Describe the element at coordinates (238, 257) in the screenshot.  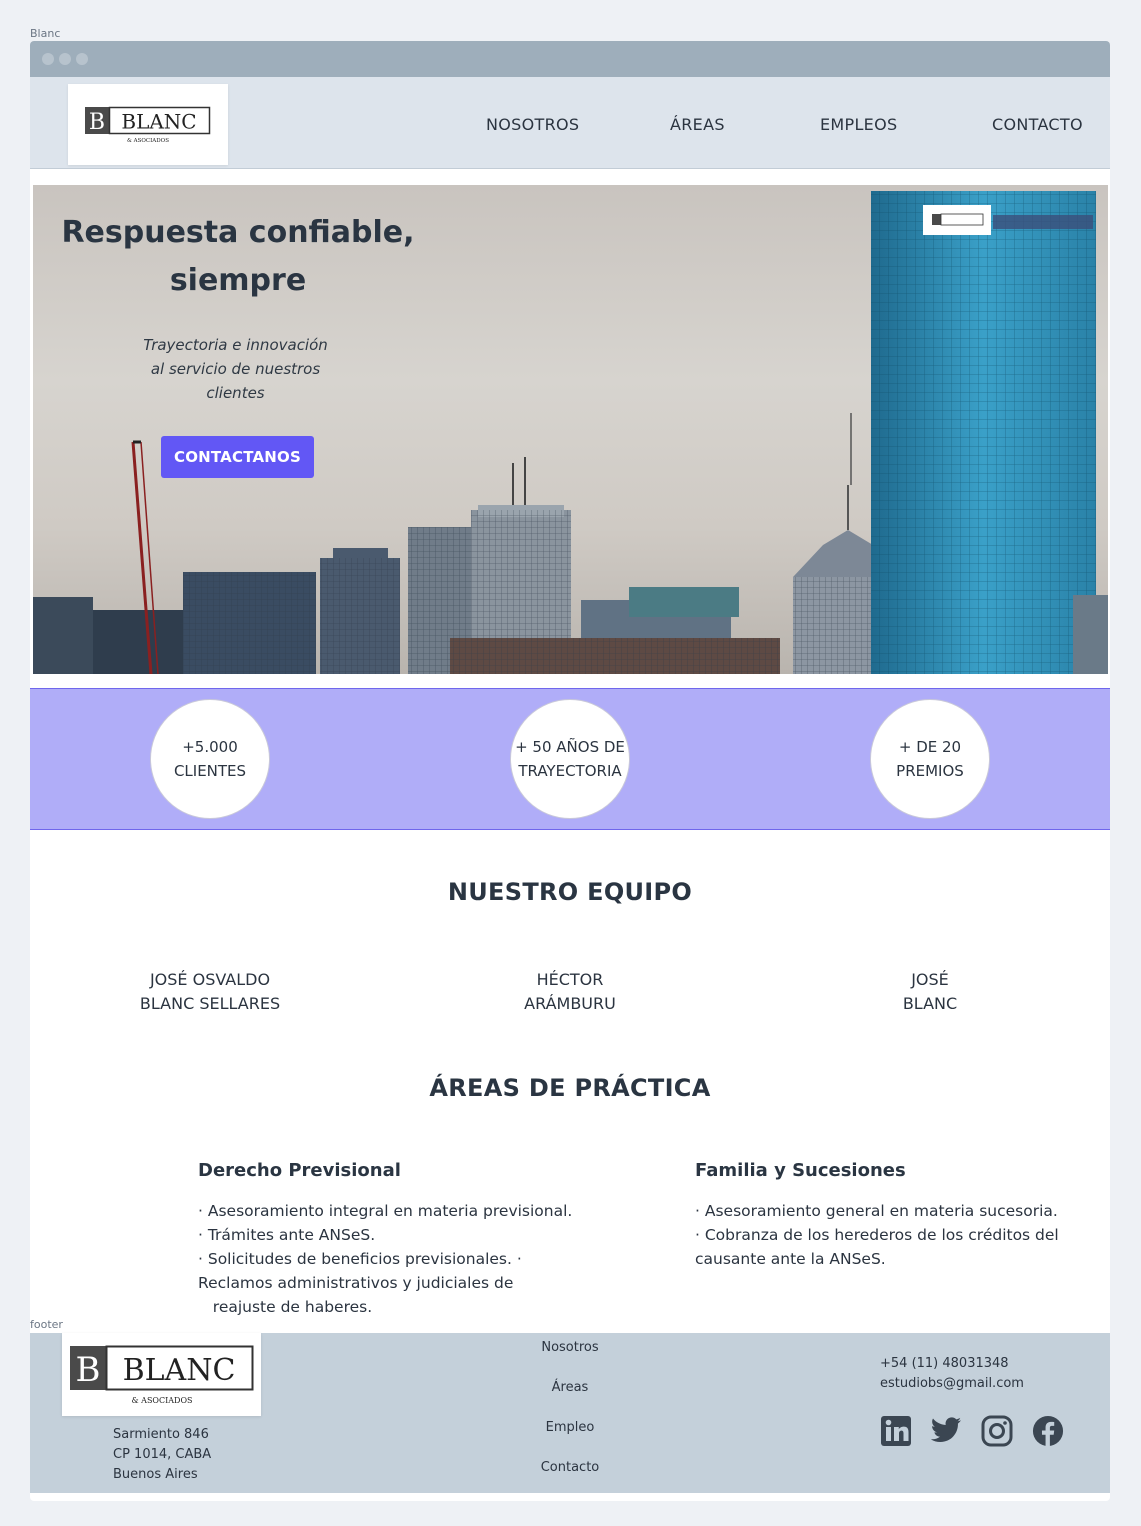
I see `hero-title: Respuesta confiable, siempre` at that location.